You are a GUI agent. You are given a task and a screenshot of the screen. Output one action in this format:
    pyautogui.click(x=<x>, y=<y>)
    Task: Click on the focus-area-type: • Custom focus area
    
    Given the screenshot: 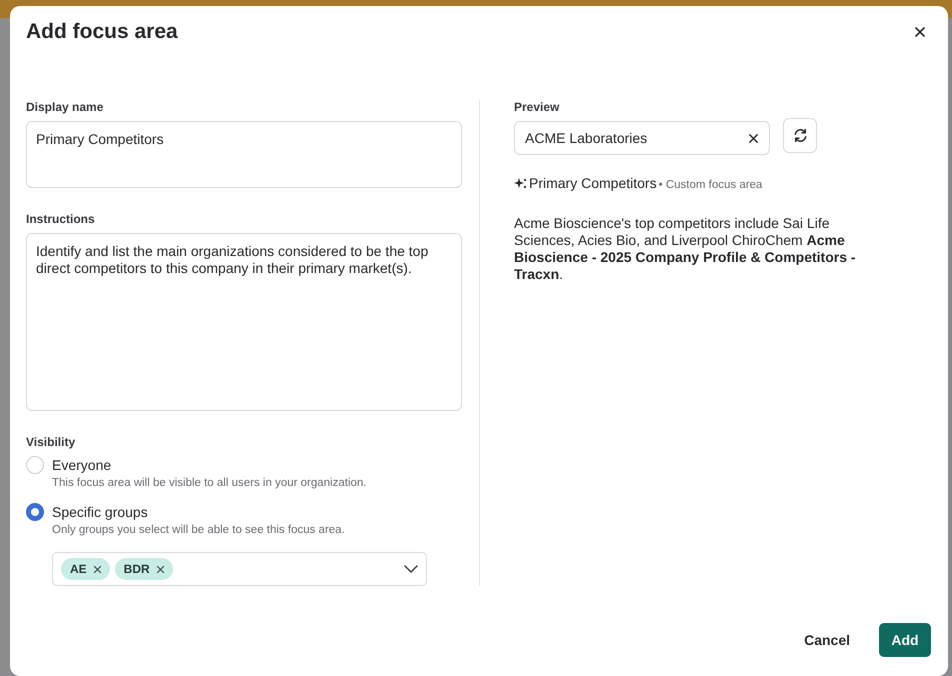 What is the action you would take?
    pyautogui.click(x=710, y=185)
    